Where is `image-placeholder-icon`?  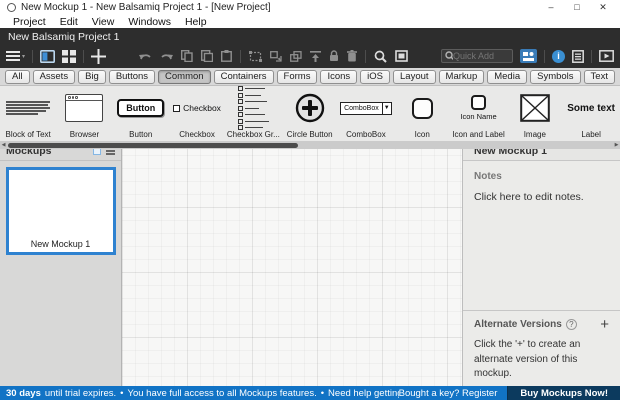
image-placeholder-icon is located at coordinates (535, 108).